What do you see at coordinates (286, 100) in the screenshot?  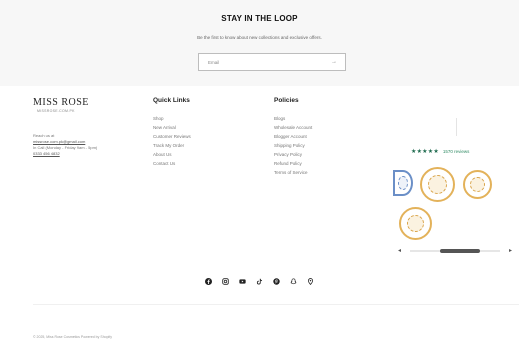 I see `policies-title: Policies` at bounding box center [286, 100].